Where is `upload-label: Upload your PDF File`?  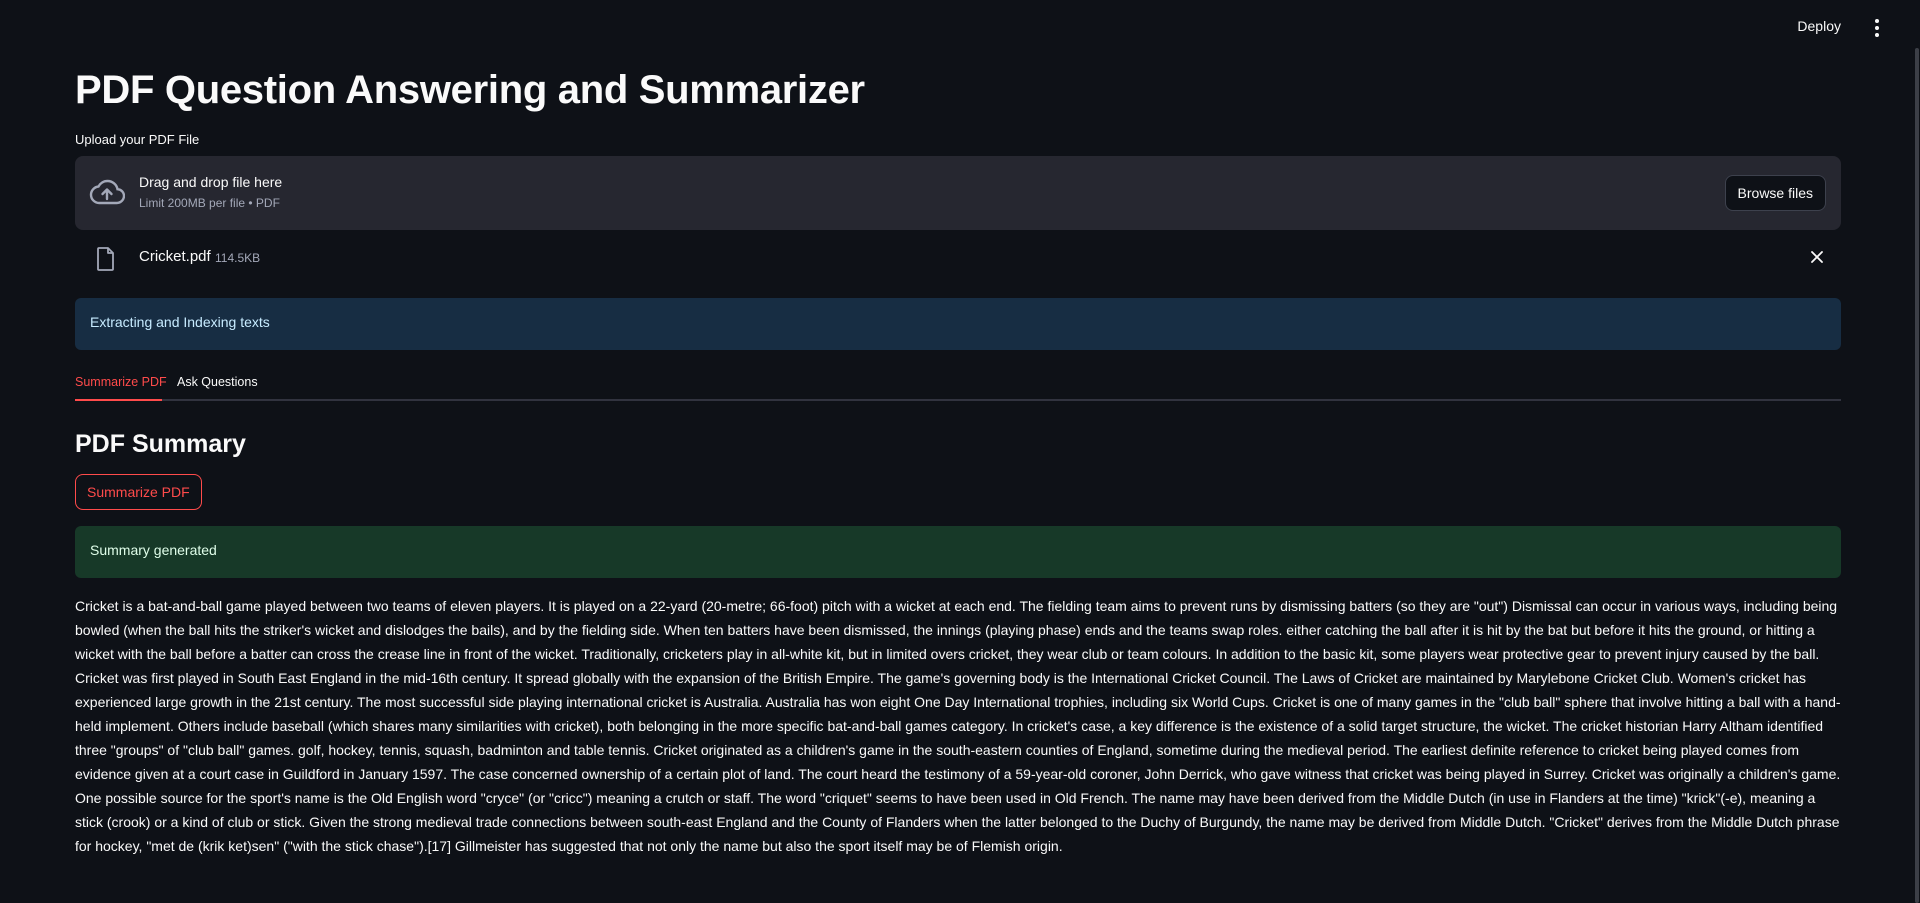 upload-label: Upload your PDF File is located at coordinates (137, 139).